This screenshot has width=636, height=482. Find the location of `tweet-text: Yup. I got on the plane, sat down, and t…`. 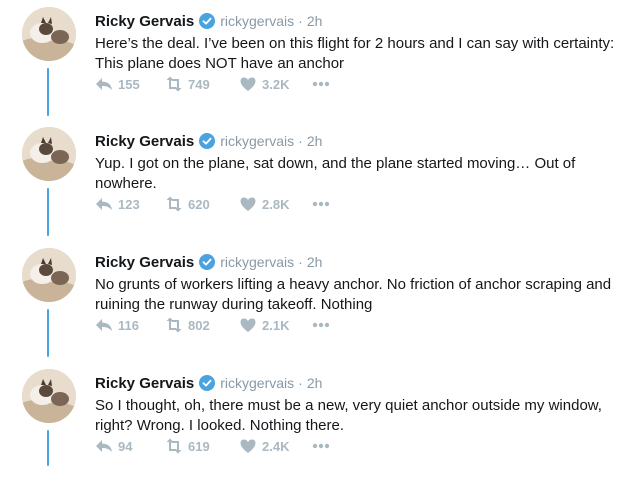

tweet-text: Yup. I got on the plane, sat down, and t… is located at coordinates (345, 174).